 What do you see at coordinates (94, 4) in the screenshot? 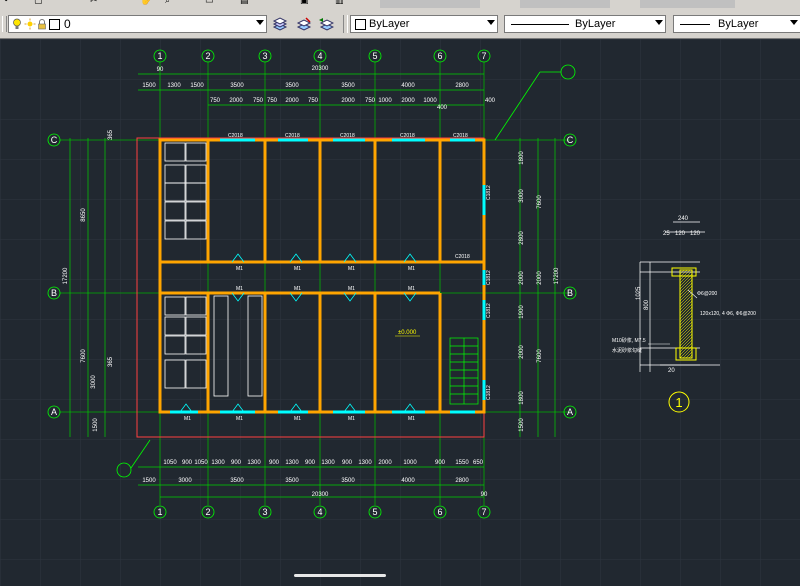
I see `cut-icon: ✂` at bounding box center [94, 4].